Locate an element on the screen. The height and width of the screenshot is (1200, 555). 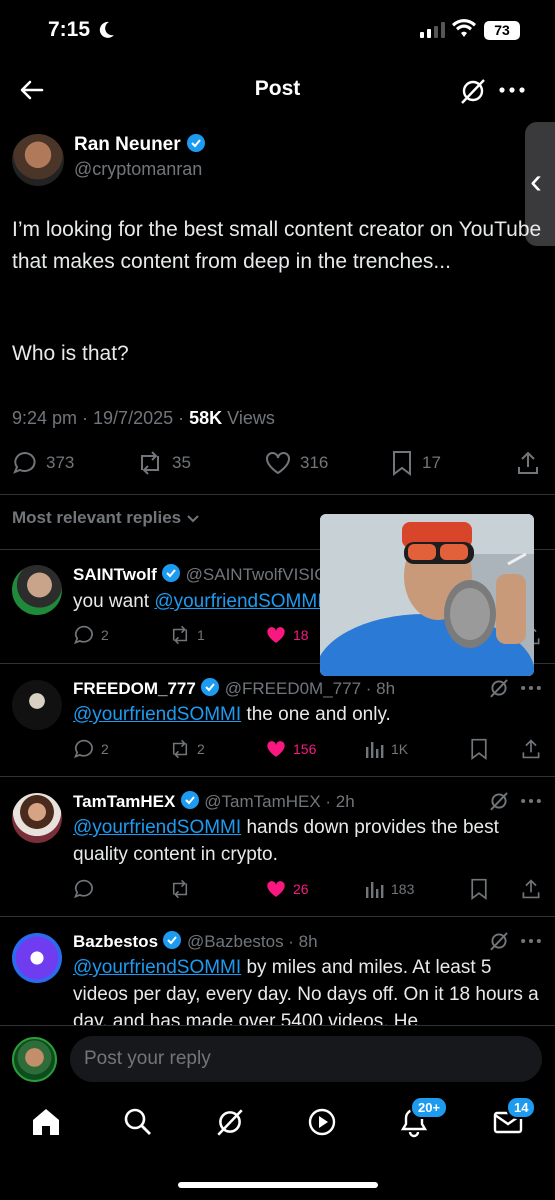
battery-indicator: 73 is located at coordinates (502, 30).